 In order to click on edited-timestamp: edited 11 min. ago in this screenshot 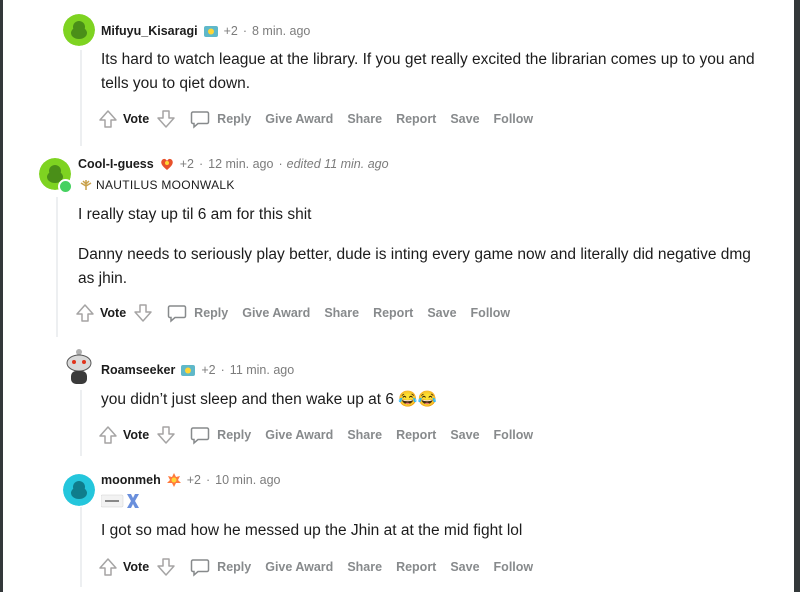, I will do `click(337, 164)`.